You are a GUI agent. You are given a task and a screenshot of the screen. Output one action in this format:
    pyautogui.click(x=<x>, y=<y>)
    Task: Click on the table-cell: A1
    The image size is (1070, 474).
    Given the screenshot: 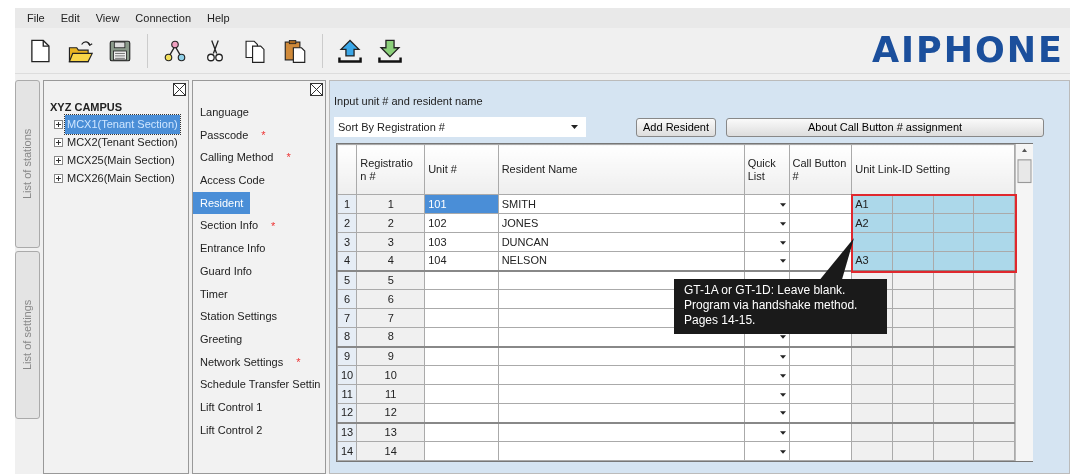 What is the action you would take?
    pyautogui.click(x=862, y=203)
    